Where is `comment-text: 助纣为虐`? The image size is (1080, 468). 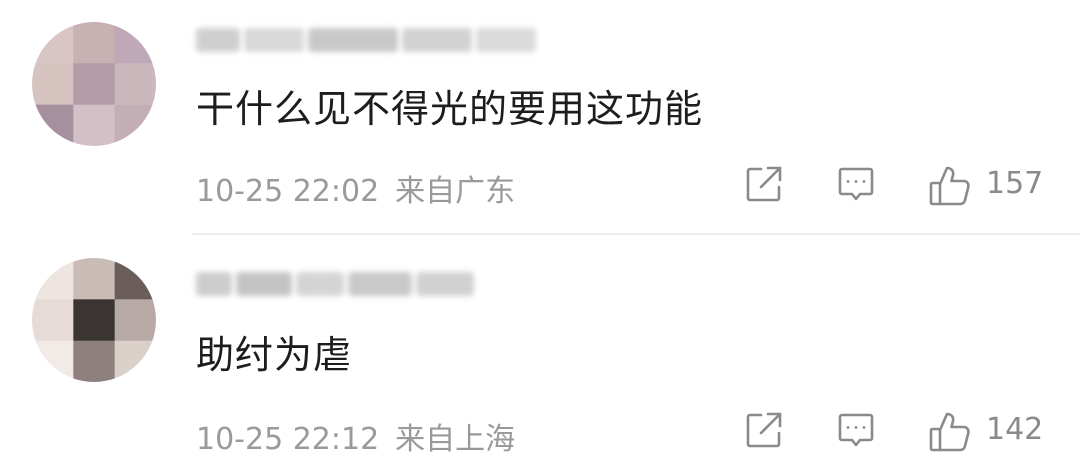
comment-text: 助纣为虐 is located at coordinates (274, 355).